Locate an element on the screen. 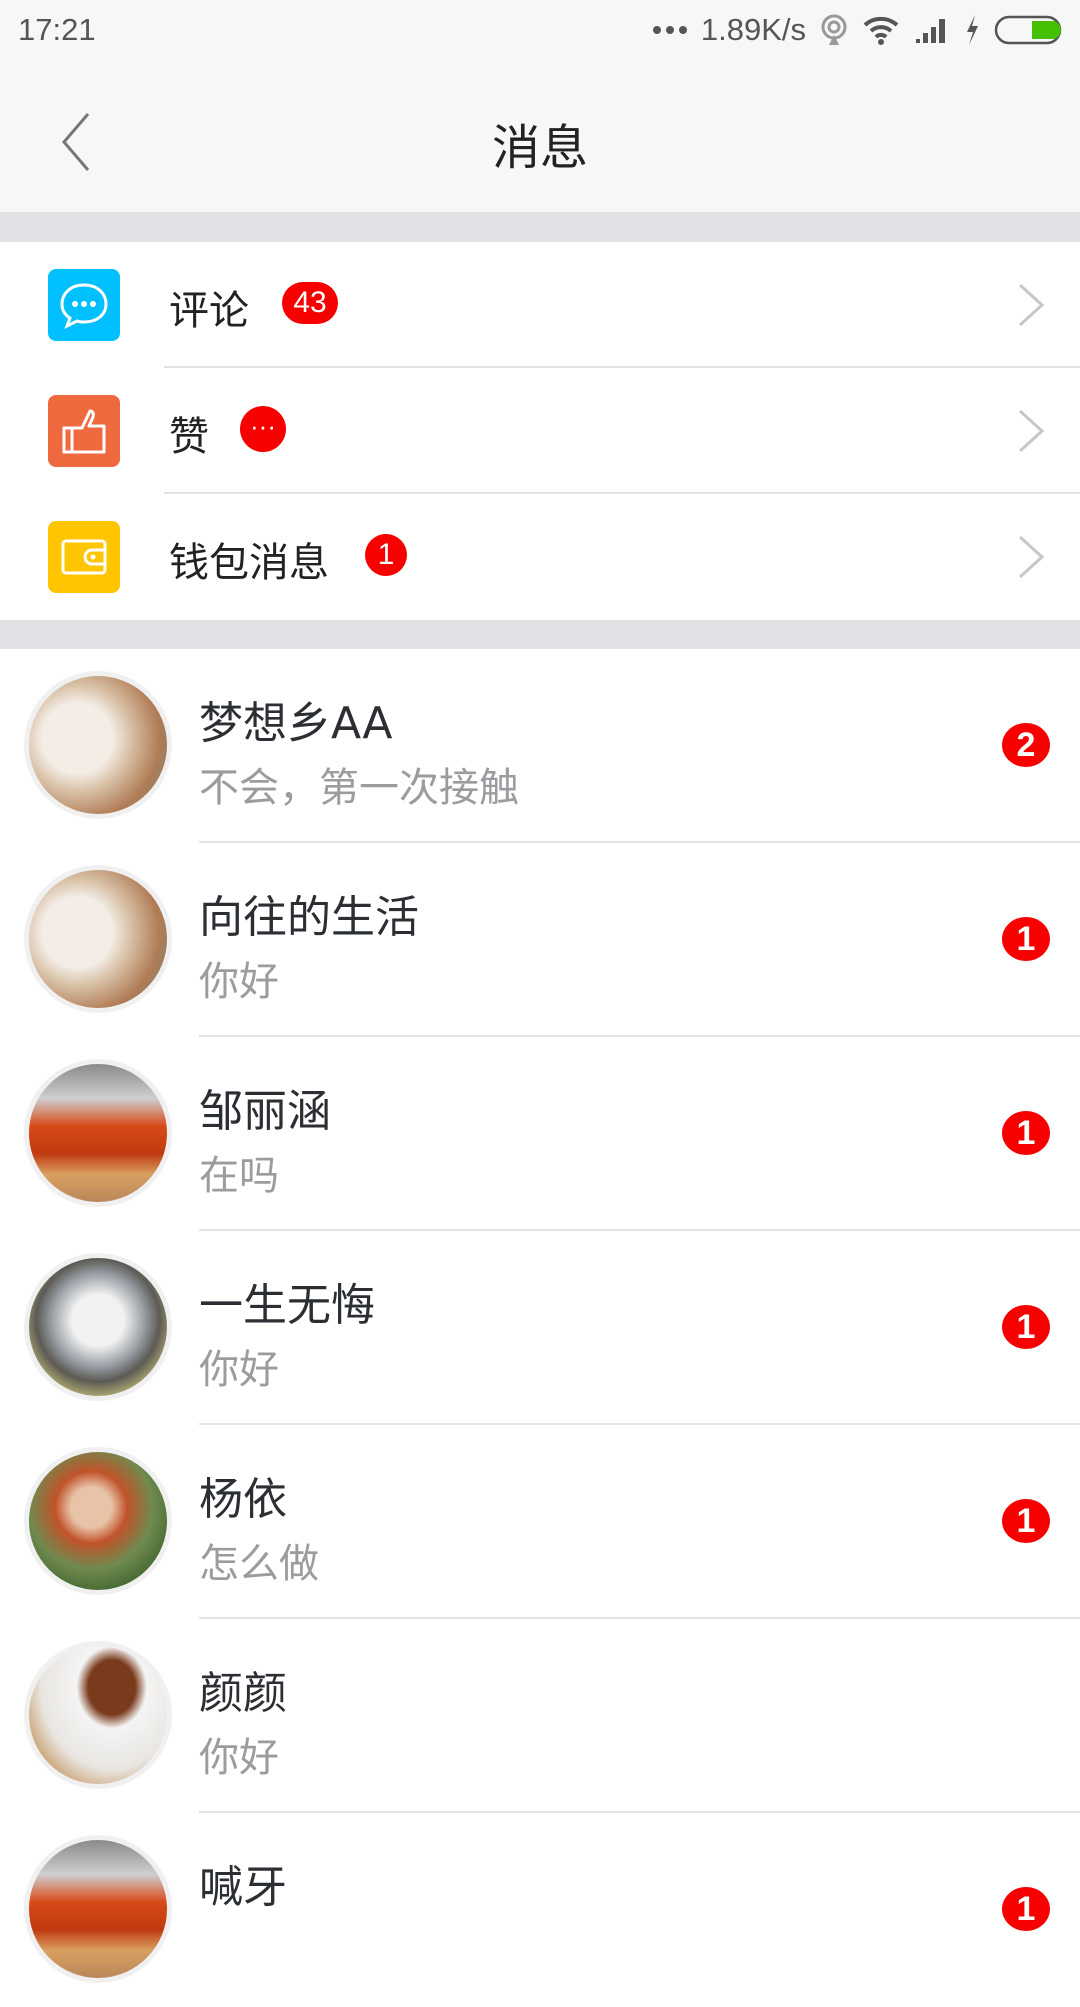 The image size is (1080, 2007). conversation-name: 邹丽涵 is located at coordinates (265, 1111).